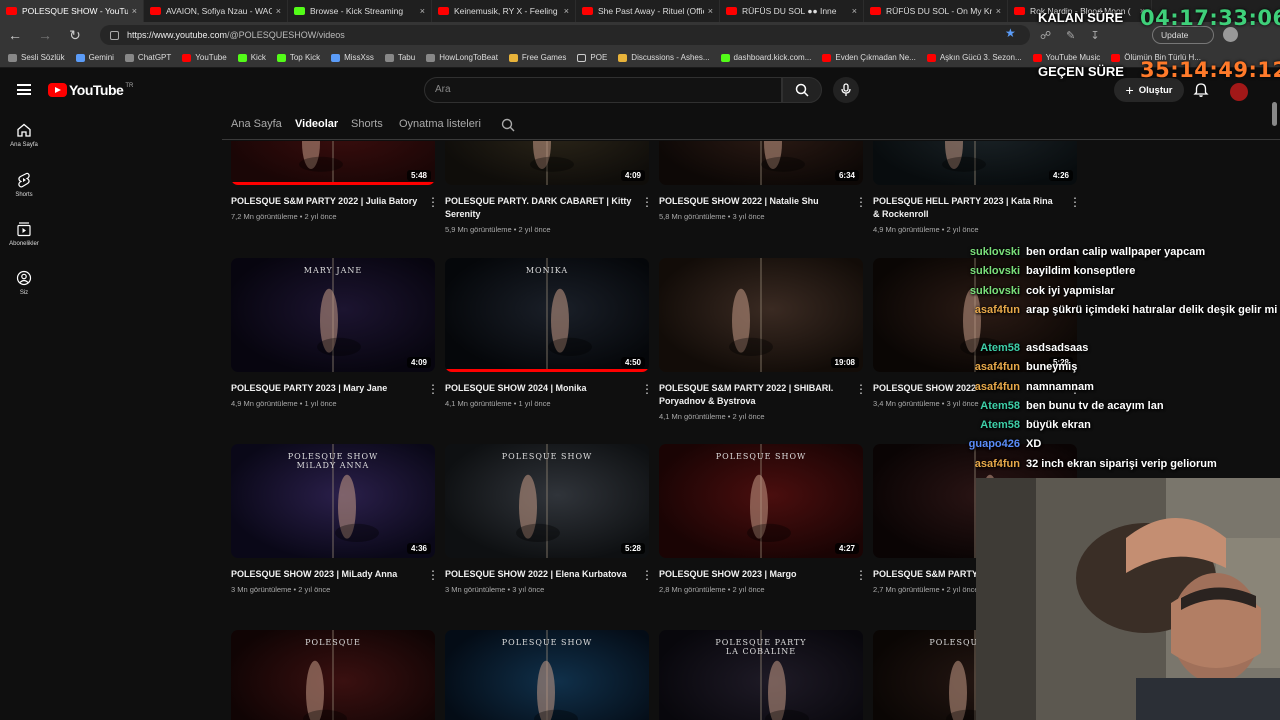 The width and height of the screenshot is (1280, 720). I want to click on video-thumbnail: 5:48, so click(333, 163).